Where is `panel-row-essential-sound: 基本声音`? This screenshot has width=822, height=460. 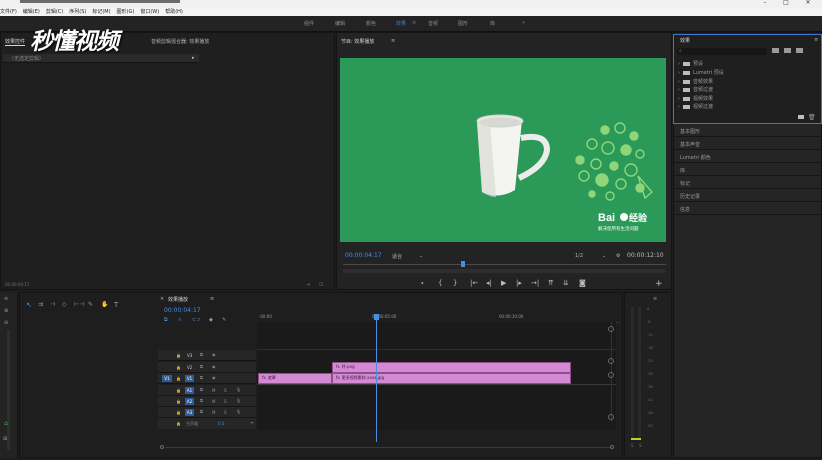 panel-row-essential-sound: 基本声音 is located at coordinates (747, 143).